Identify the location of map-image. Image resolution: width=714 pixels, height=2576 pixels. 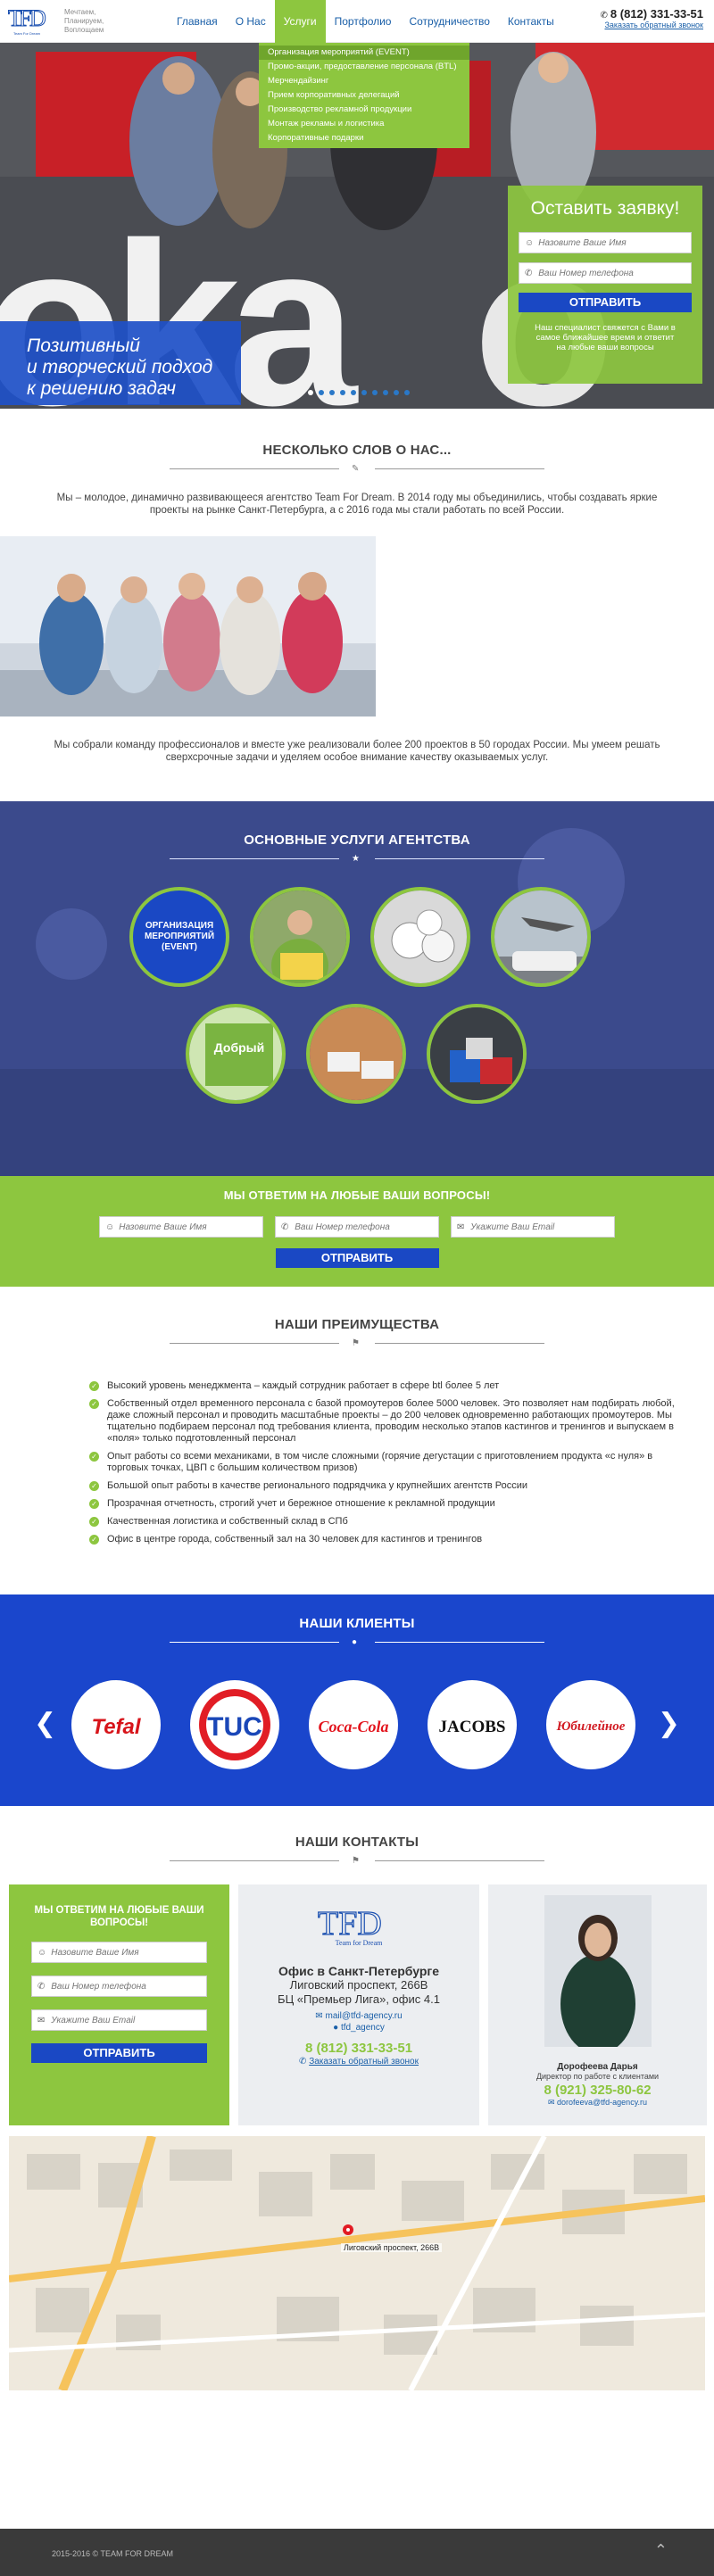
(357, 2263).